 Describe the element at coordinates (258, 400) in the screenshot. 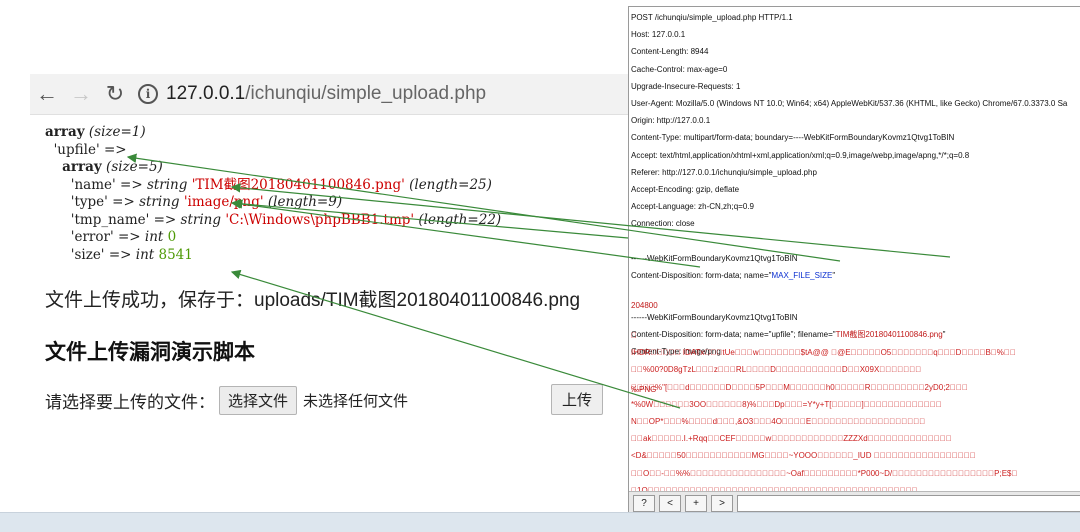

I see `choose-file-button: 选择文件` at that location.